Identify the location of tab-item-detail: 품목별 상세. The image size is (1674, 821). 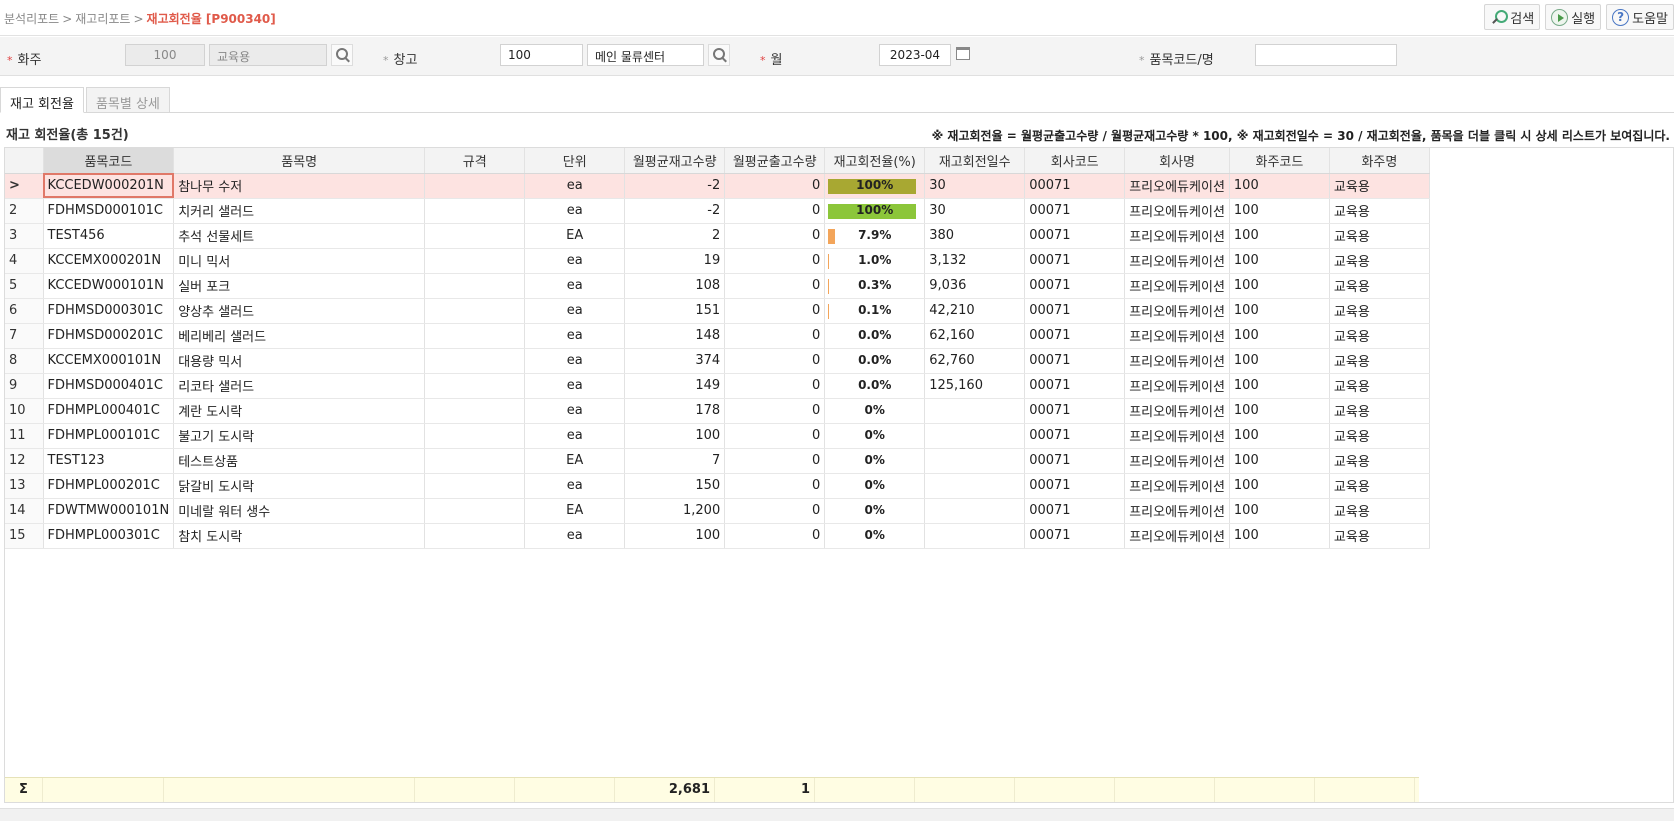
(127, 100).